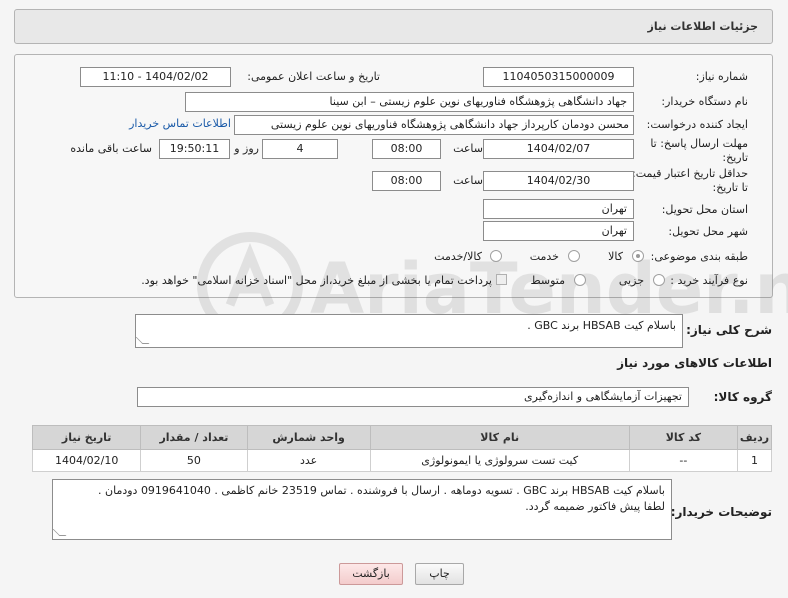 This screenshot has height=598, width=788. What do you see at coordinates (406, 149) in the screenshot?
I see `deadline-time-field: 08:00` at bounding box center [406, 149].